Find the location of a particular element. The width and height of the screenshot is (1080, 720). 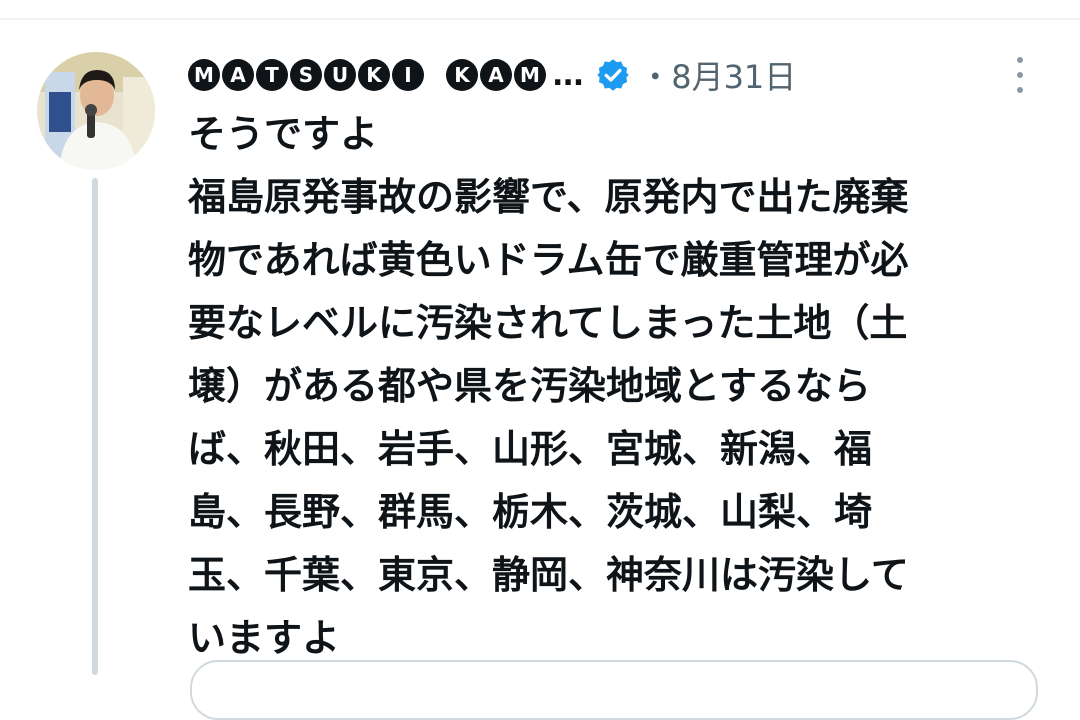

author-name: MATSUKIKAM is located at coordinates (368, 75).